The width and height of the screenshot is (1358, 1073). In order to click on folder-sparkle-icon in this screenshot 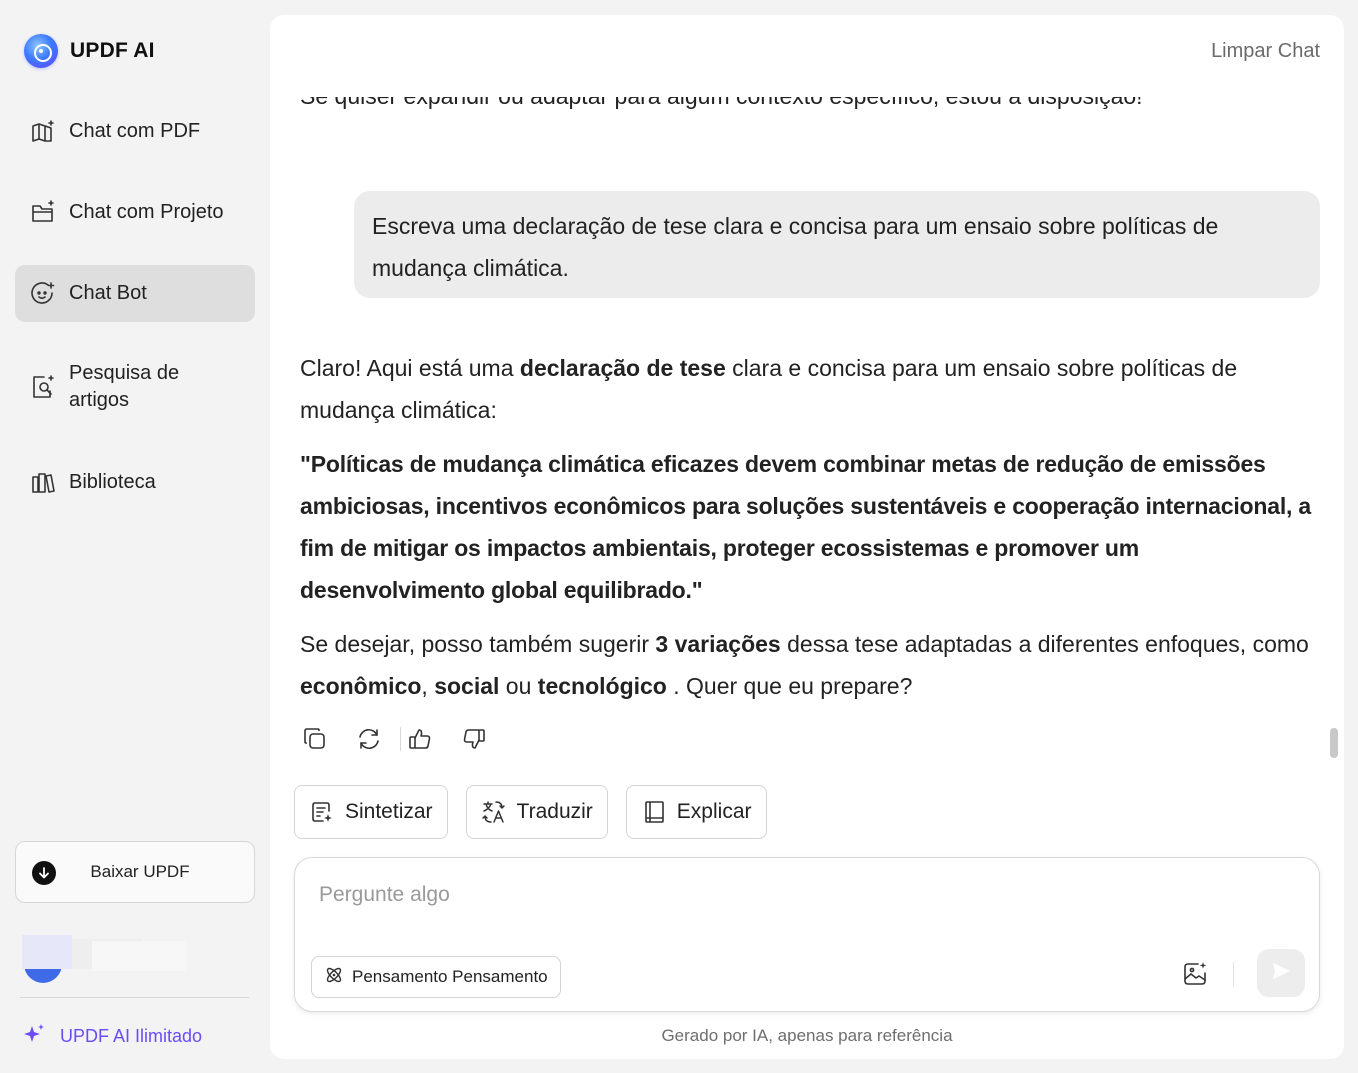, I will do `click(43, 213)`.